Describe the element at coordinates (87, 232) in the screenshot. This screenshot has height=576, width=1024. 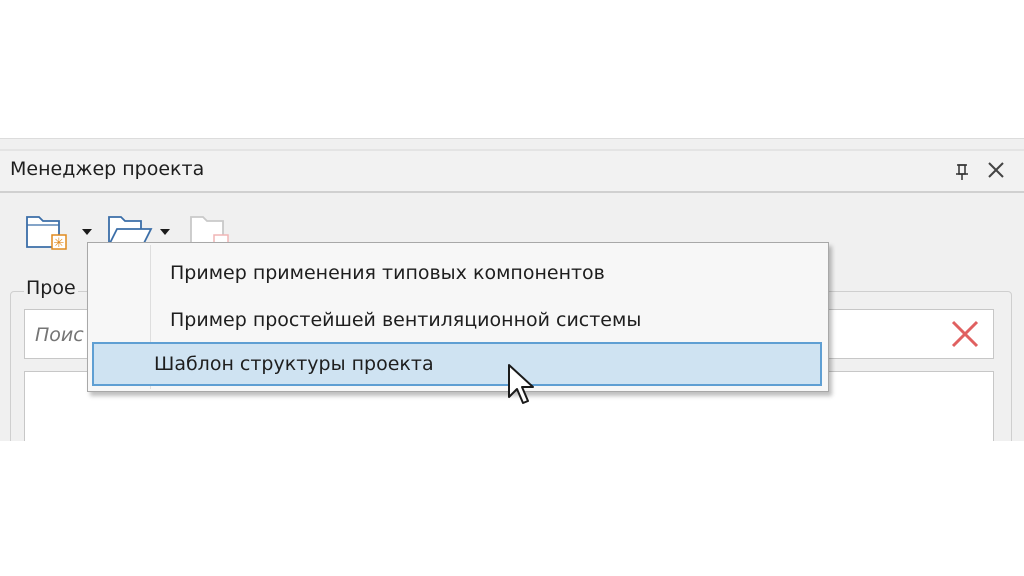
I see `new-project-dropdown-arrow` at that location.